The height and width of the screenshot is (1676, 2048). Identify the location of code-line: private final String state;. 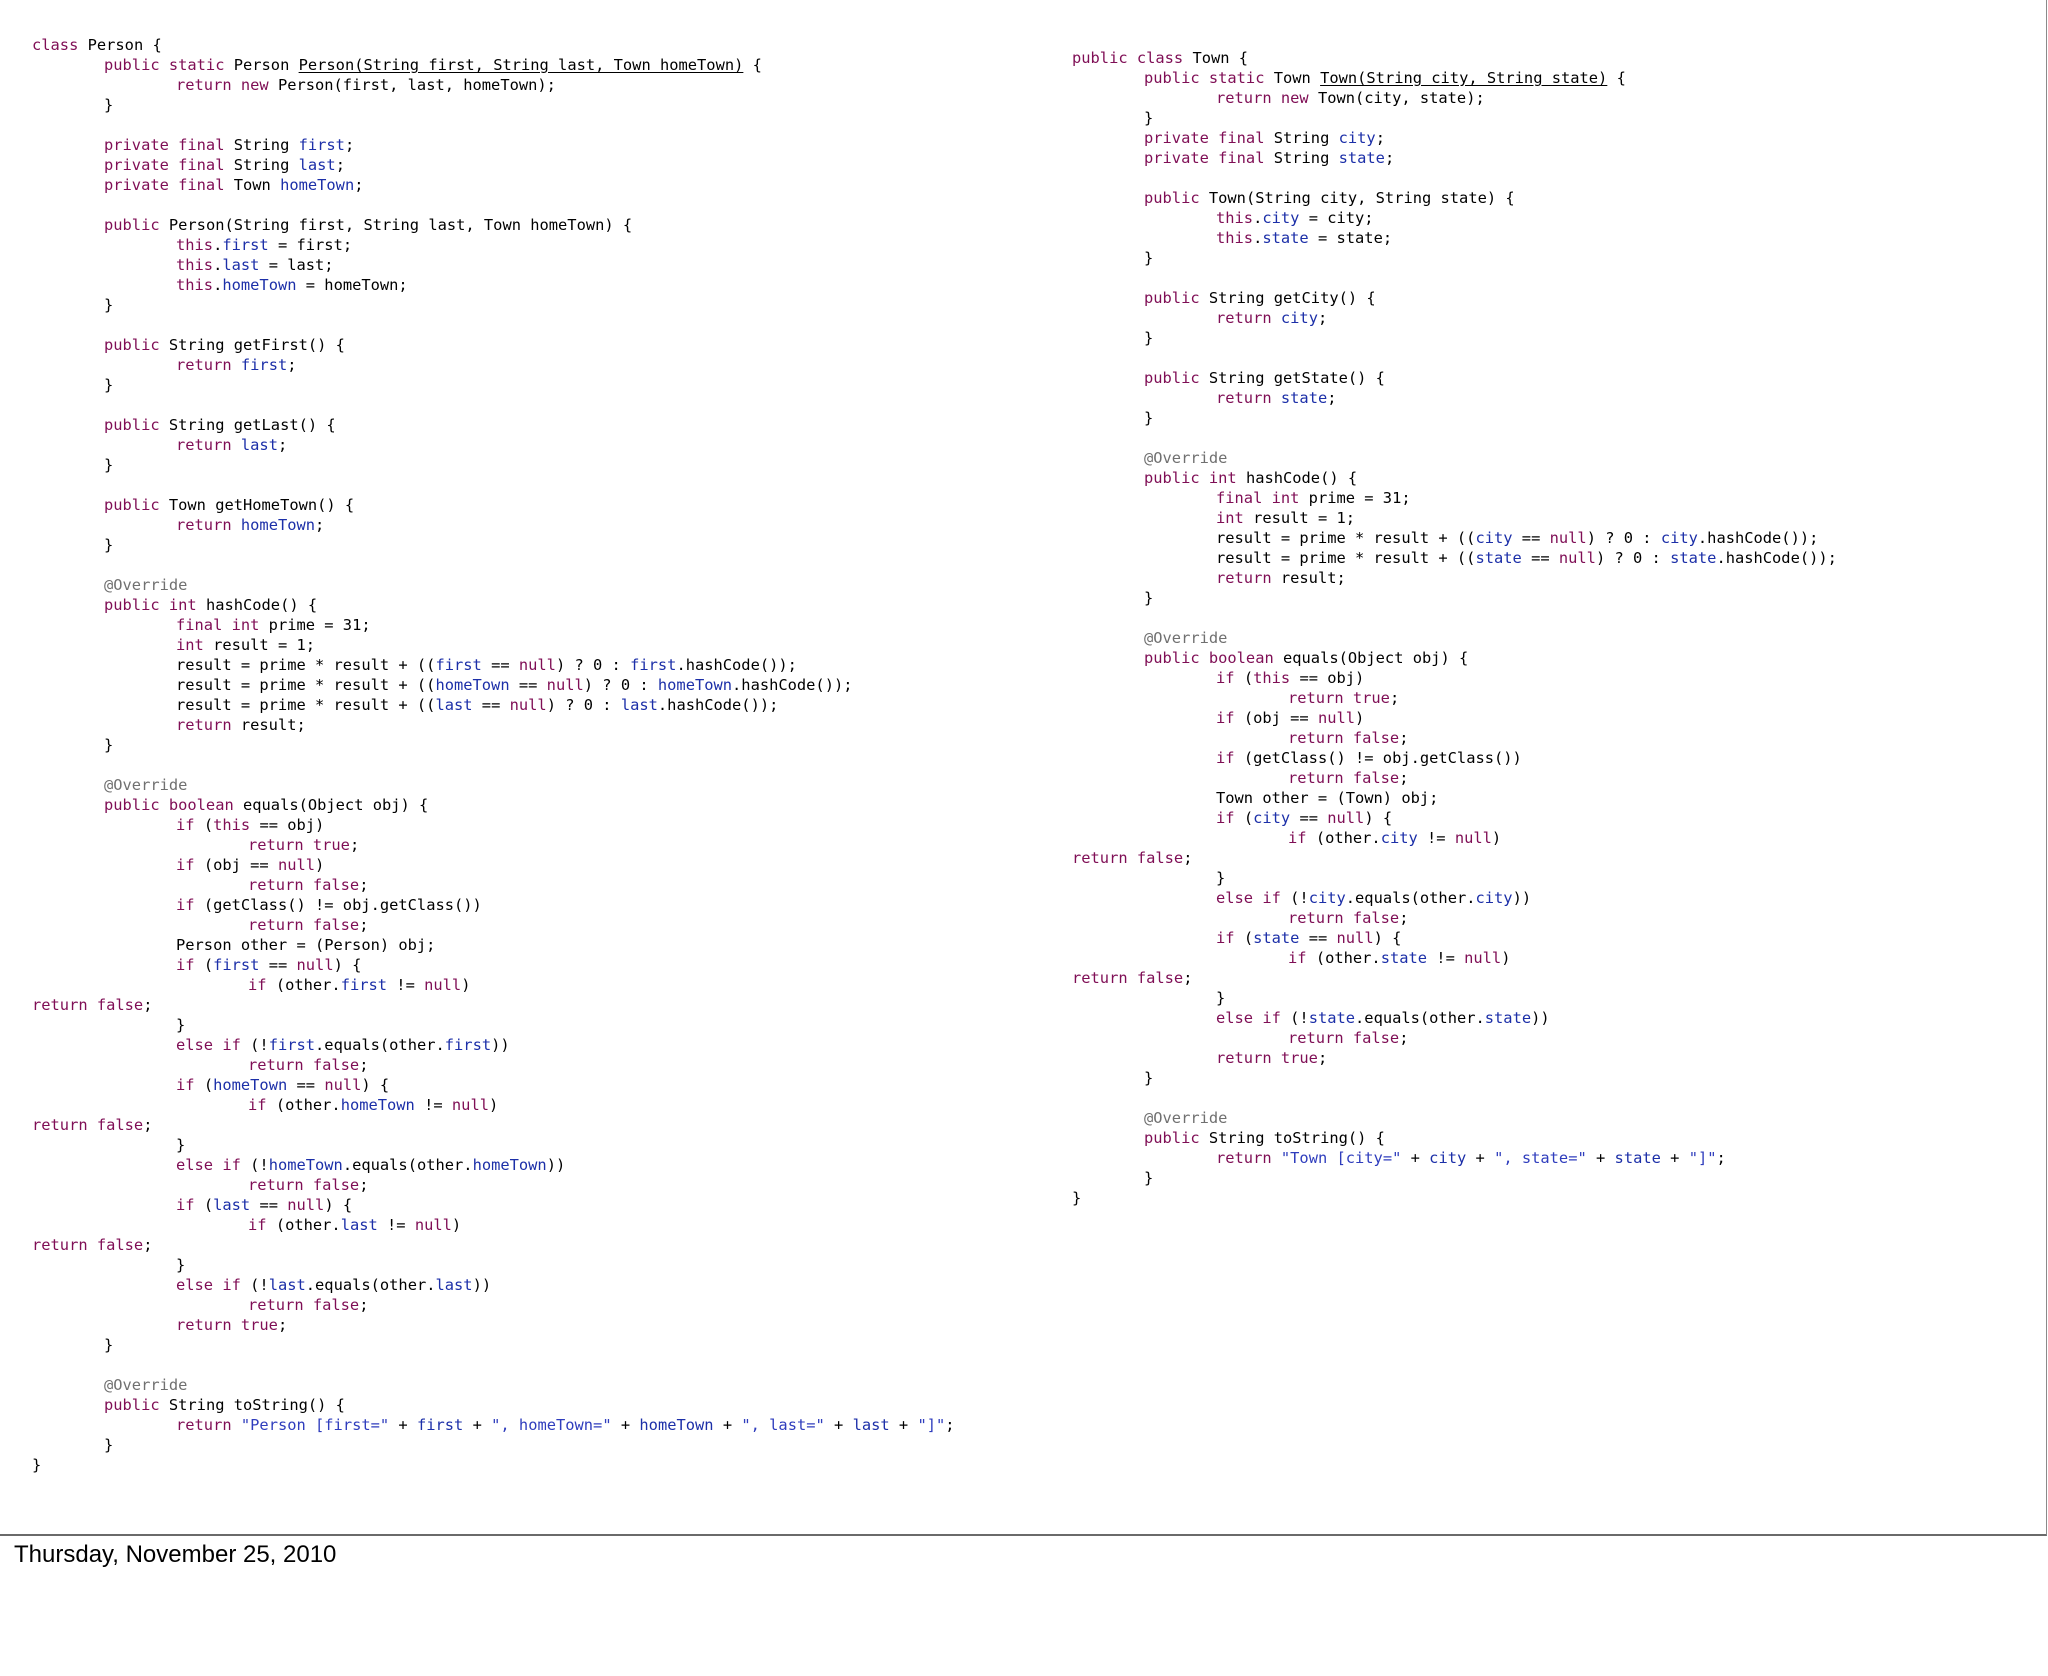
(1454, 158).